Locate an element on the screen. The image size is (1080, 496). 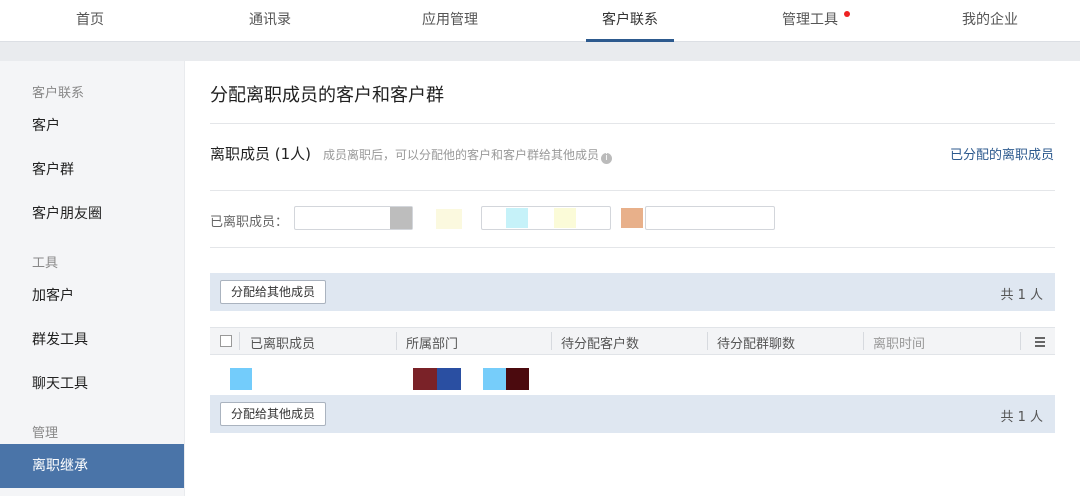
resigned-members-description: 成员离职后，可以分配他的客户和客户群给其他成员 i is located at coordinates (468, 155).